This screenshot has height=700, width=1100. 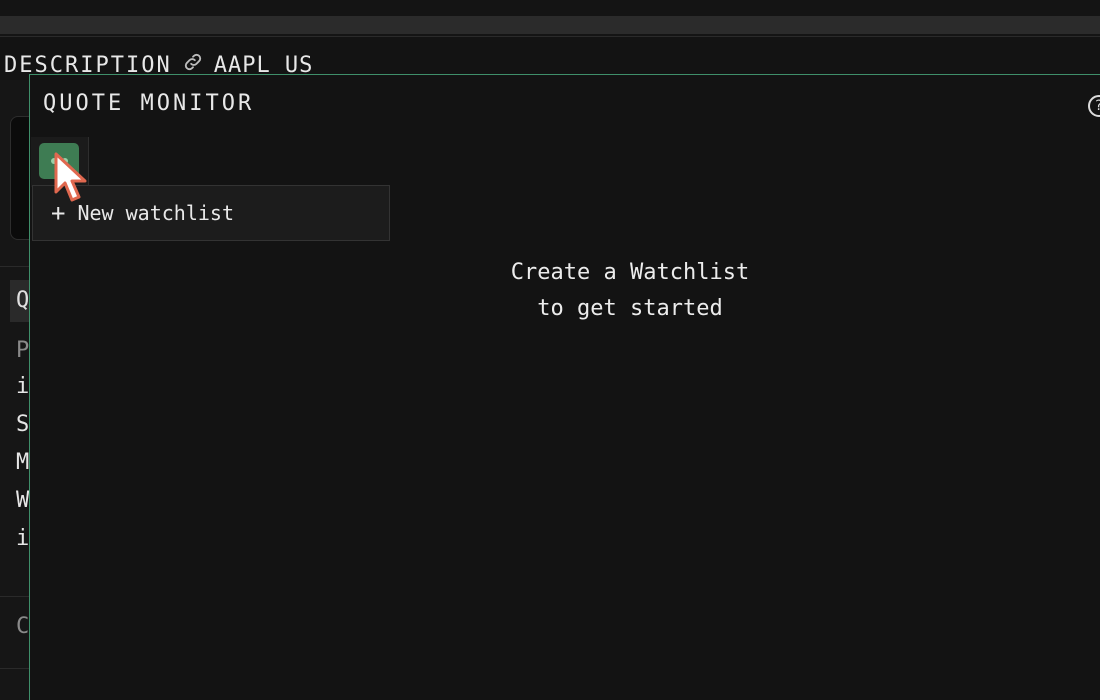 I want to click on background-tab: Q, so click(x=20, y=301).